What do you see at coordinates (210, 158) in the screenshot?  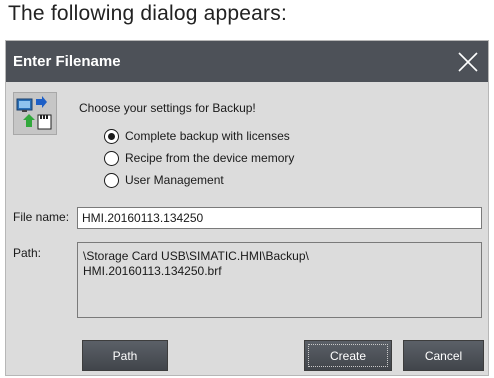 I see `option-label: Recipe from the device memory` at bounding box center [210, 158].